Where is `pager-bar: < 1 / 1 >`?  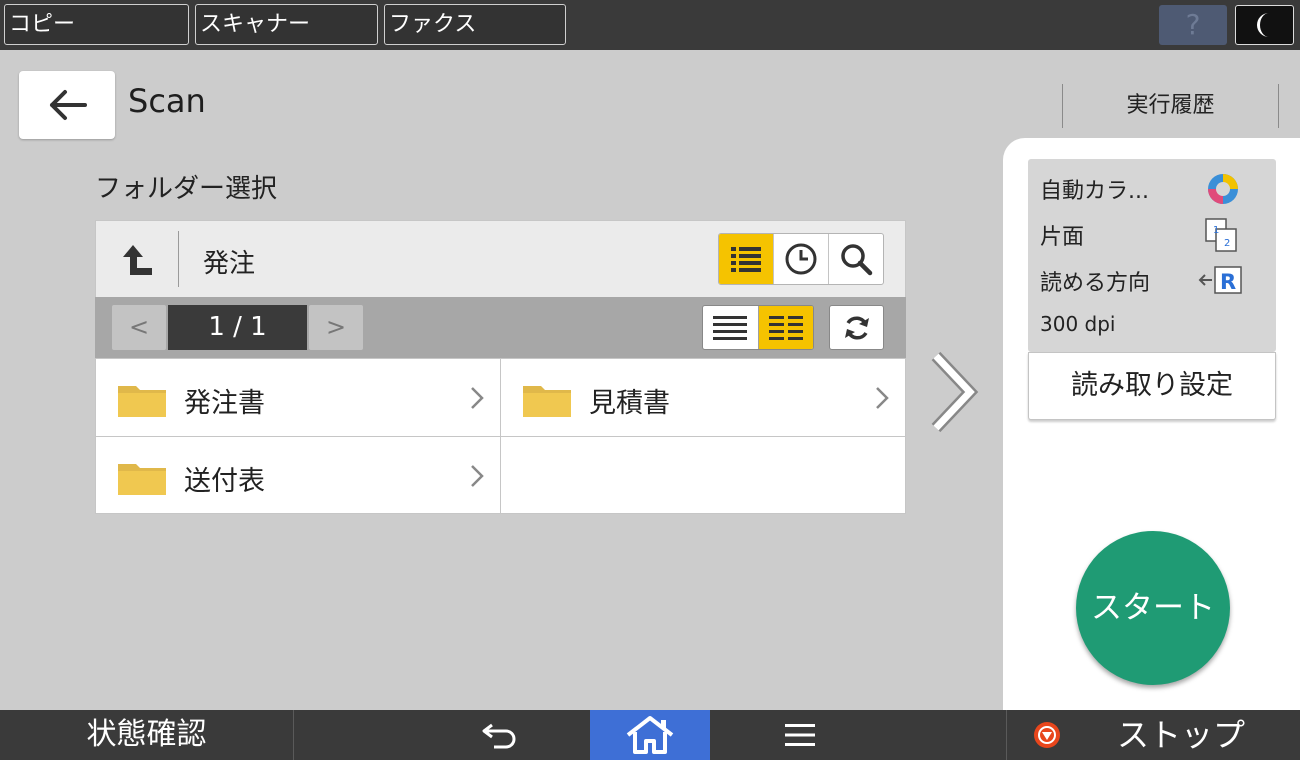
pager-bar: < 1 / 1 > is located at coordinates (500, 327).